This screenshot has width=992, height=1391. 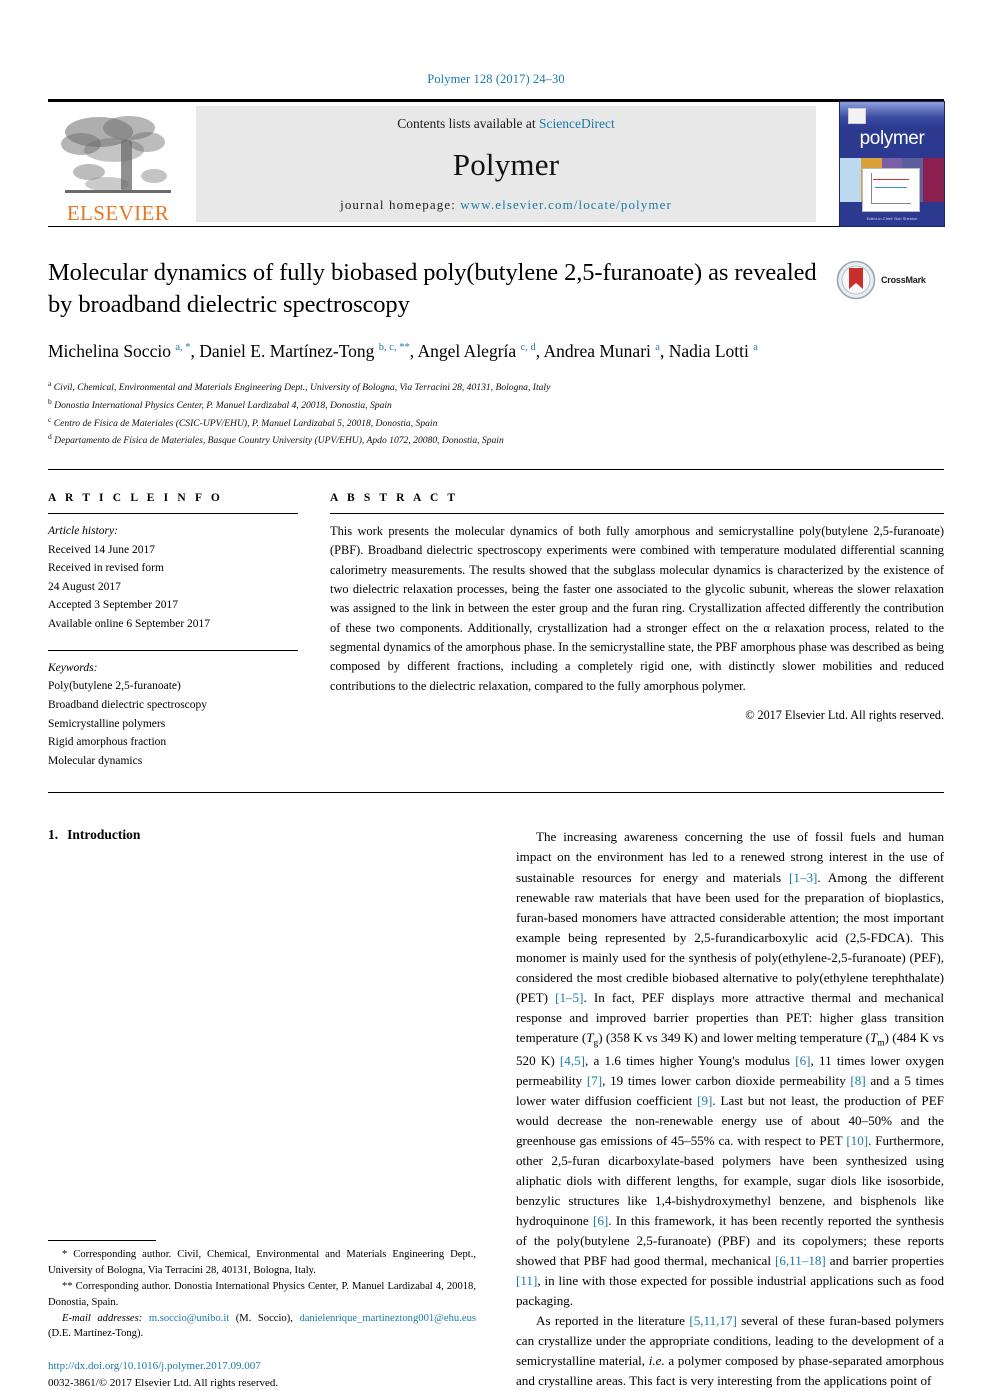 What do you see at coordinates (135, 497) in the screenshot?
I see `article-info-heading: A R T I C L E I N F O` at bounding box center [135, 497].